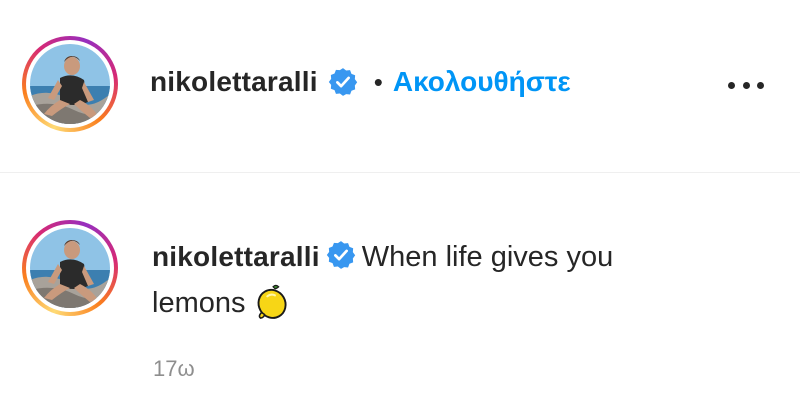 This screenshot has width=800, height=413. What do you see at coordinates (272, 302) in the screenshot?
I see `lemon-emoji-icon` at bounding box center [272, 302].